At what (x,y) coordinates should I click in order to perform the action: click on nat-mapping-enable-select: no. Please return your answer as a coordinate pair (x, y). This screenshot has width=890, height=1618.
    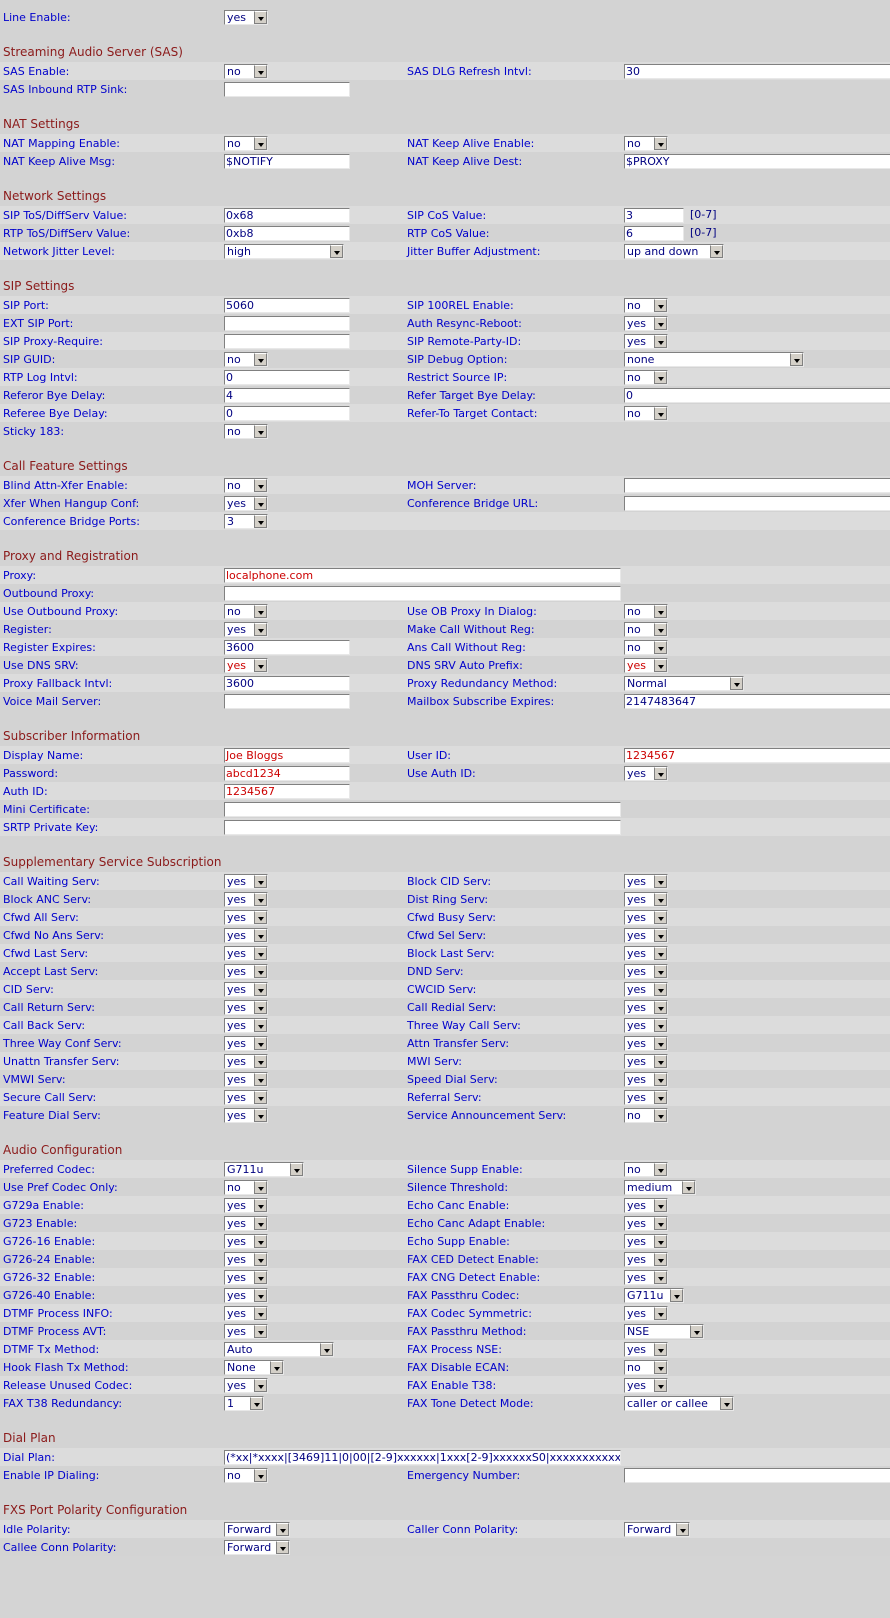
    Looking at the image, I should click on (246, 143).